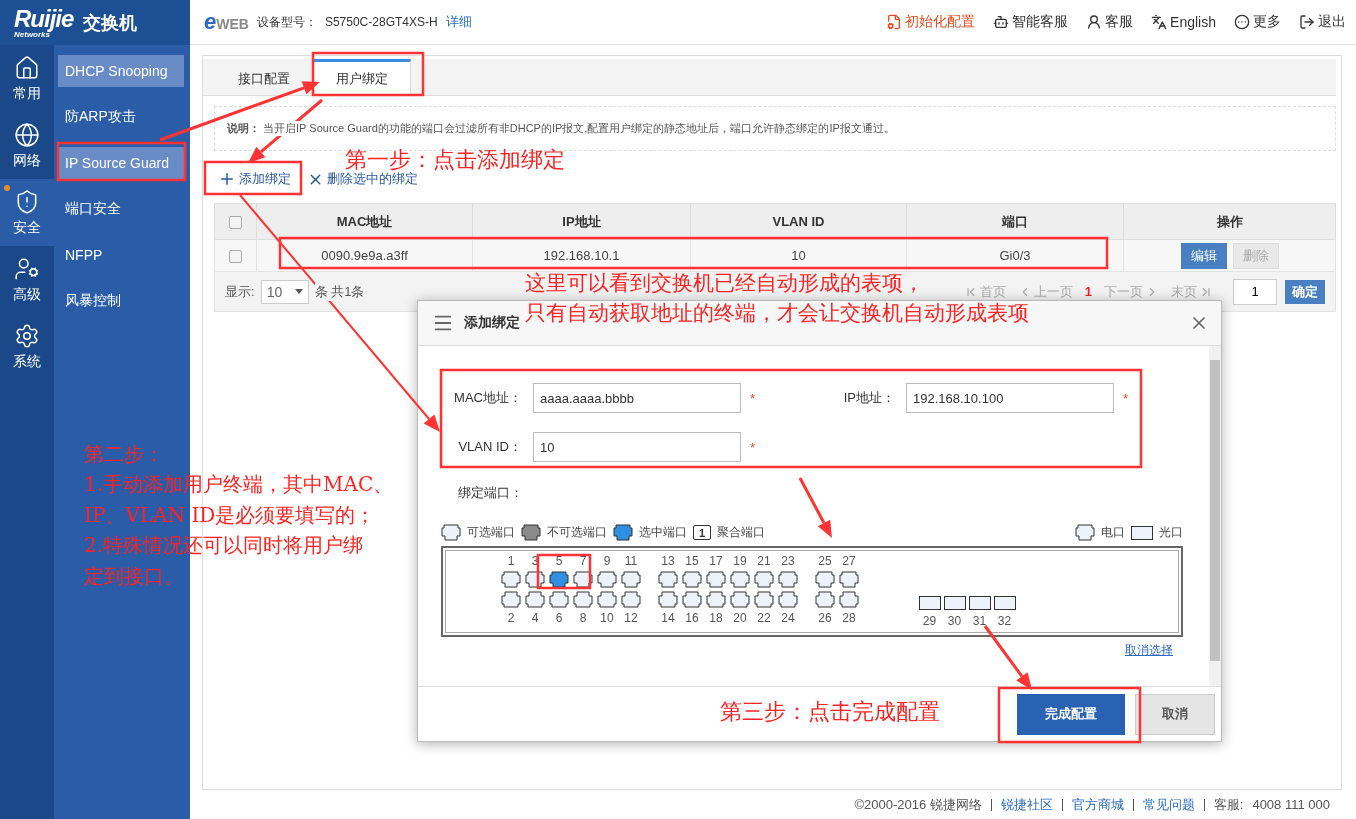 This screenshot has width=1356, height=819. Describe the element at coordinates (1307, 22) in the screenshot. I see `logout-icon` at that location.